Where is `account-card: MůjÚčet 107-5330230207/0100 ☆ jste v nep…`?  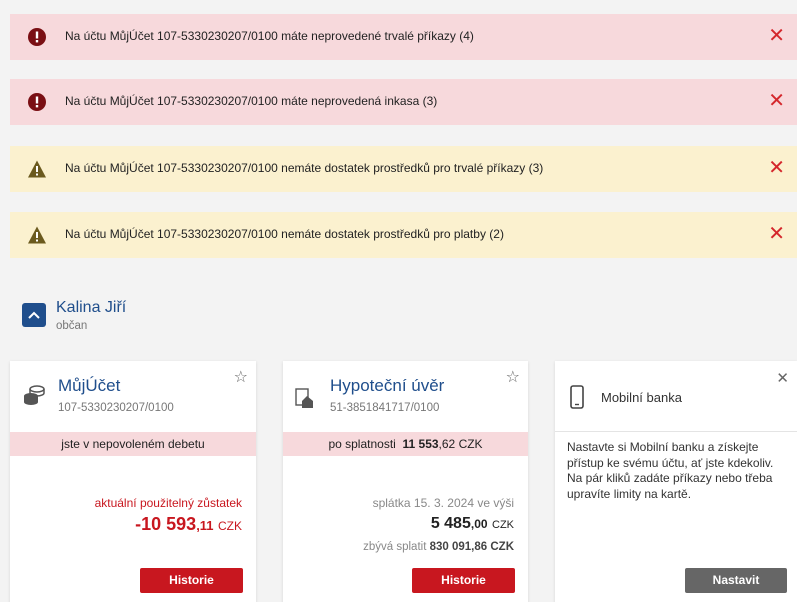
account-card: MůjÚčet 107-5330230207/0100 ☆ jste v nep… is located at coordinates (133, 481).